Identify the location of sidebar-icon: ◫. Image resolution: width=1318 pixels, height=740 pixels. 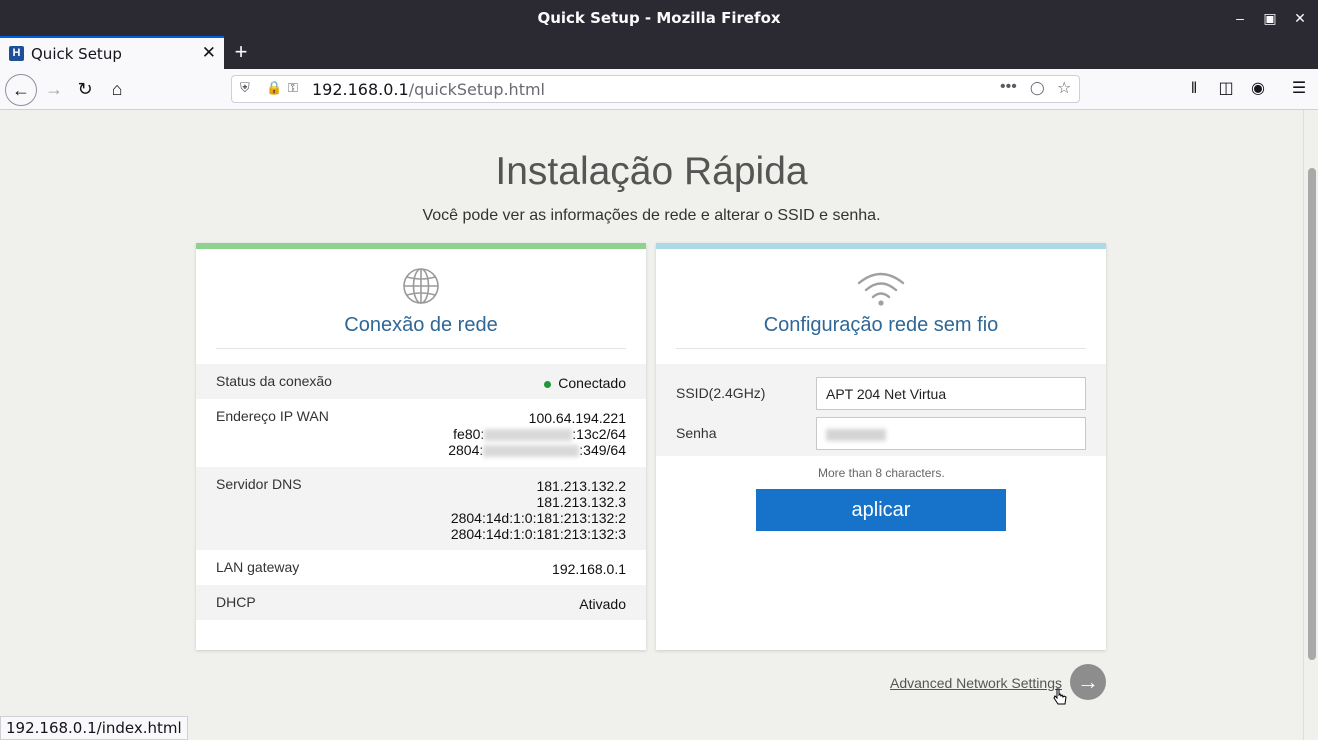
(1226, 89).